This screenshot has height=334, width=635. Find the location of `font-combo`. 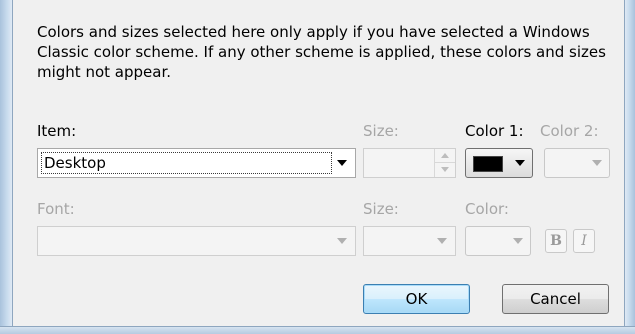

font-combo is located at coordinates (196, 241).